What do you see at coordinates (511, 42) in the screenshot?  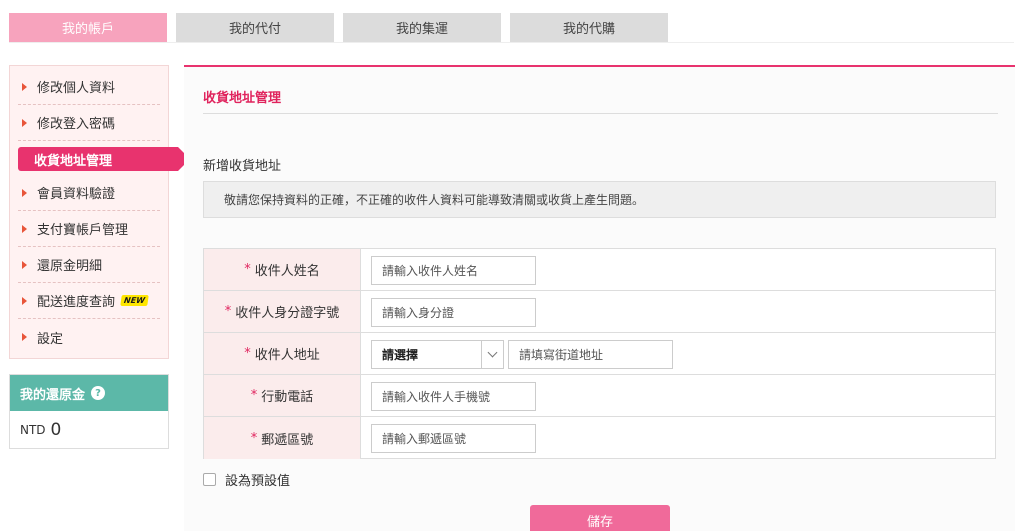 I see `tabs-divider` at bounding box center [511, 42].